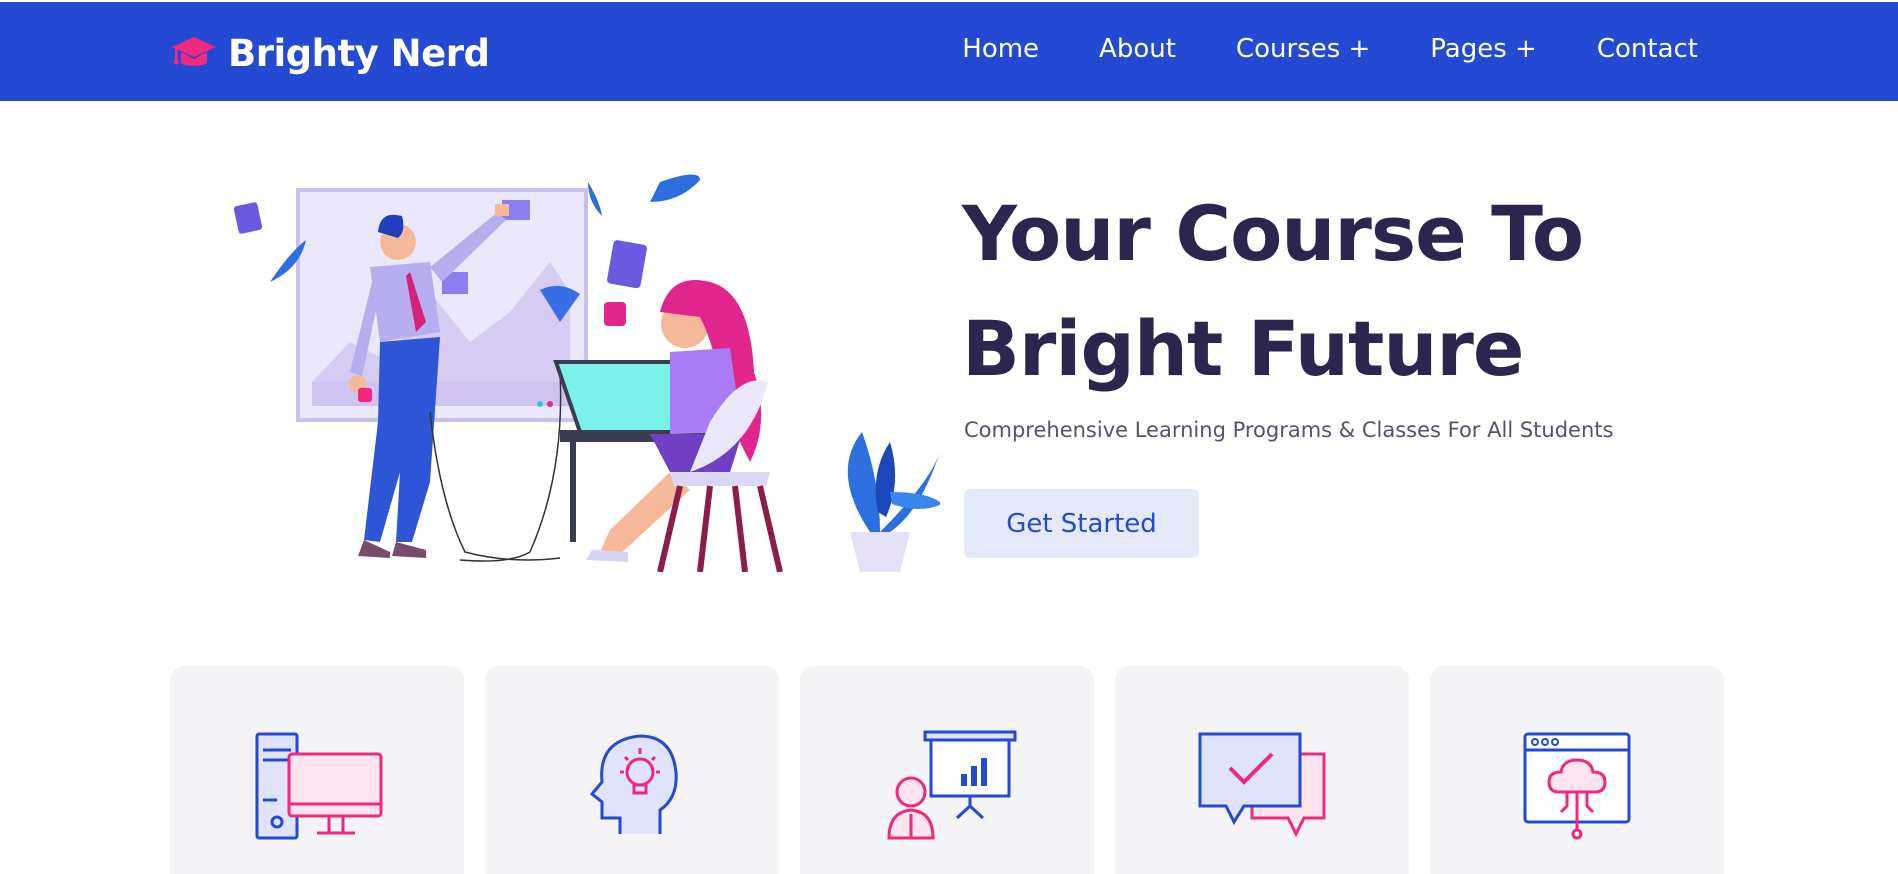 The image size is (1898, 874). Describe the element at coordinates (1647, 49) in the screenshot. I see `nav-contact: Contact` at that location.